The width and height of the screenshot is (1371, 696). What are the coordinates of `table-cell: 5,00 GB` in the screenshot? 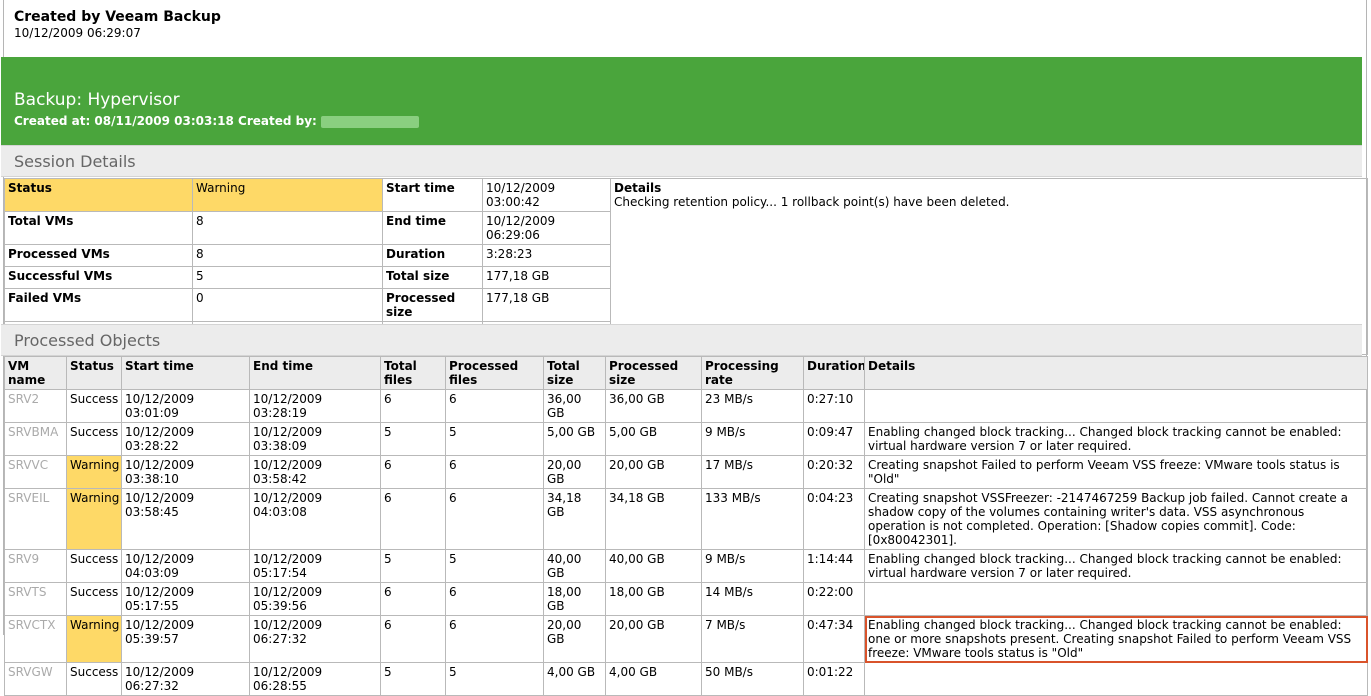 It's located at (574, 439).